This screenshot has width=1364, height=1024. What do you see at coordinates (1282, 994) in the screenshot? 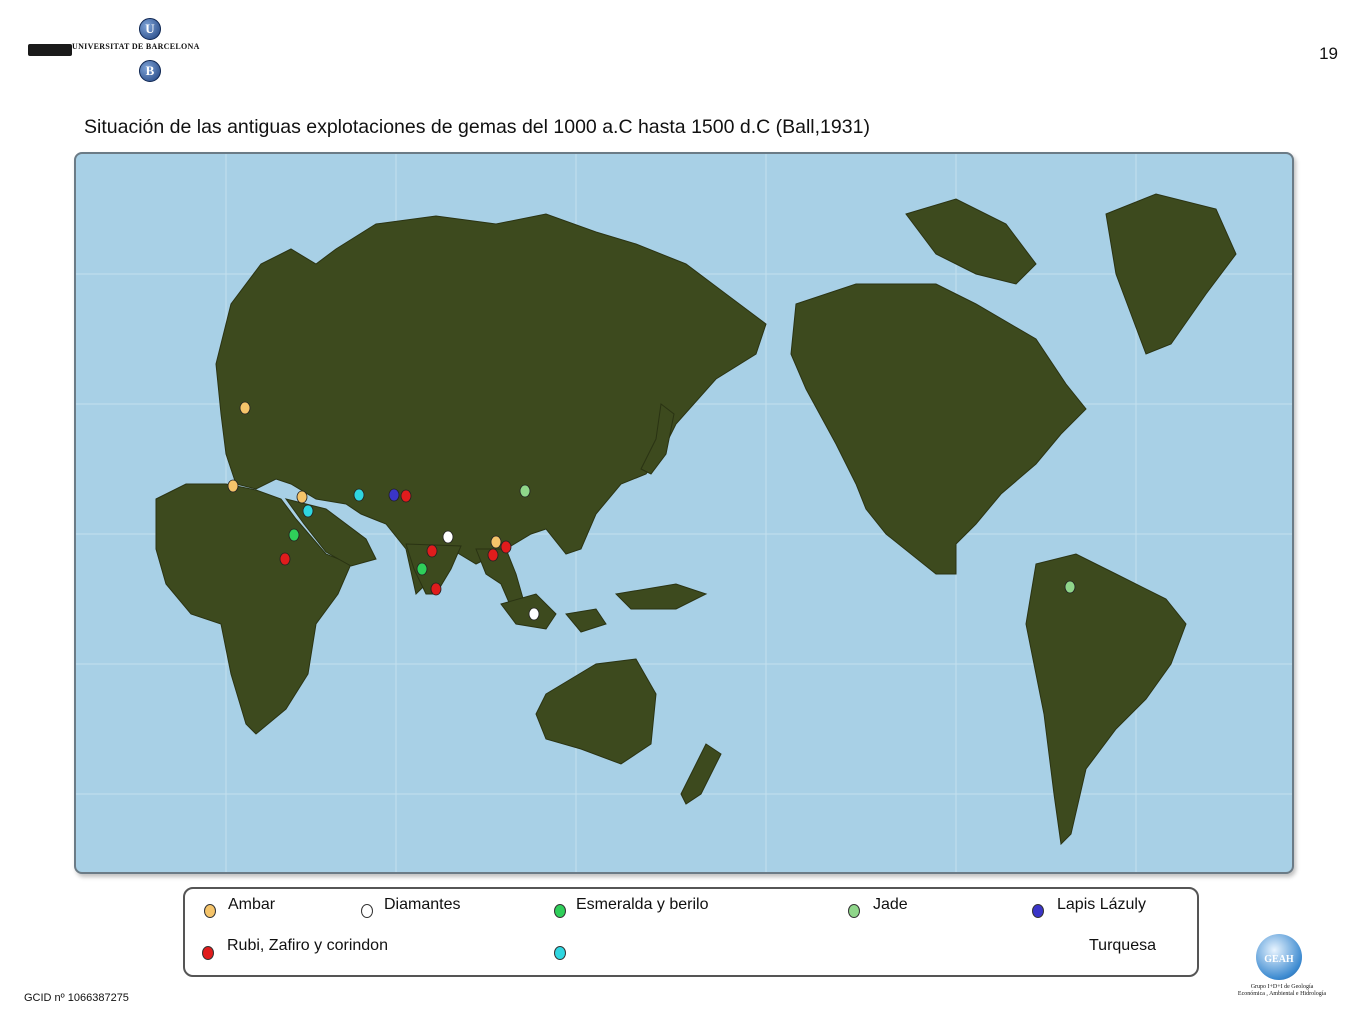
I see `group-caption-2: Económica , Ambiental e Hidrología` at bounding box center [1282, 994].